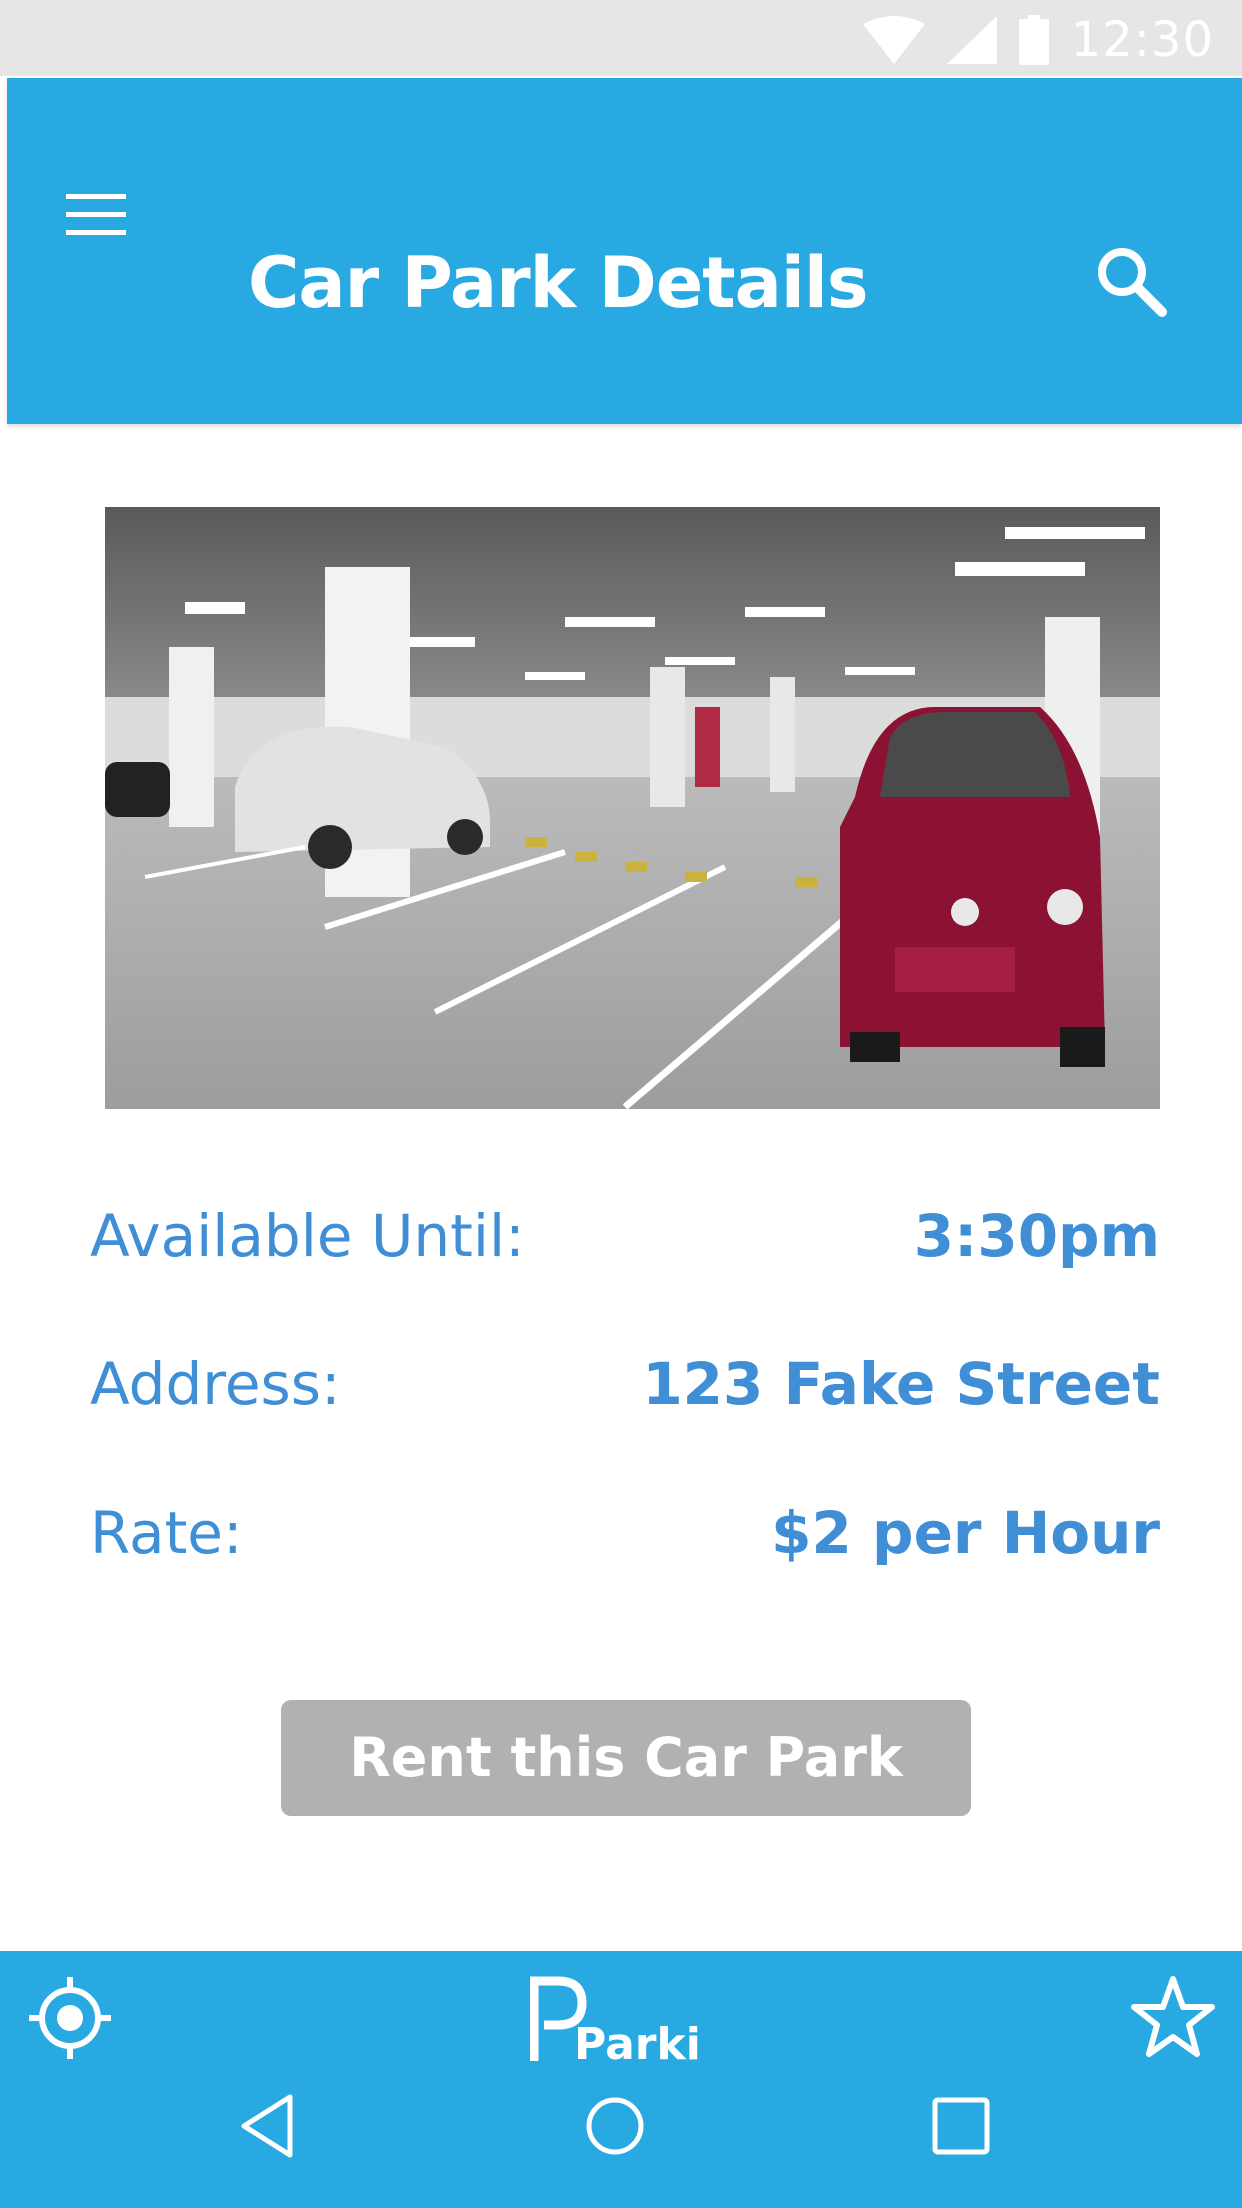 The image size is (1242, 2208). What do you see at coordinates (70, 2018) in the screenshot?
I see `location-target-icon` at bounding box center [70, 2018].